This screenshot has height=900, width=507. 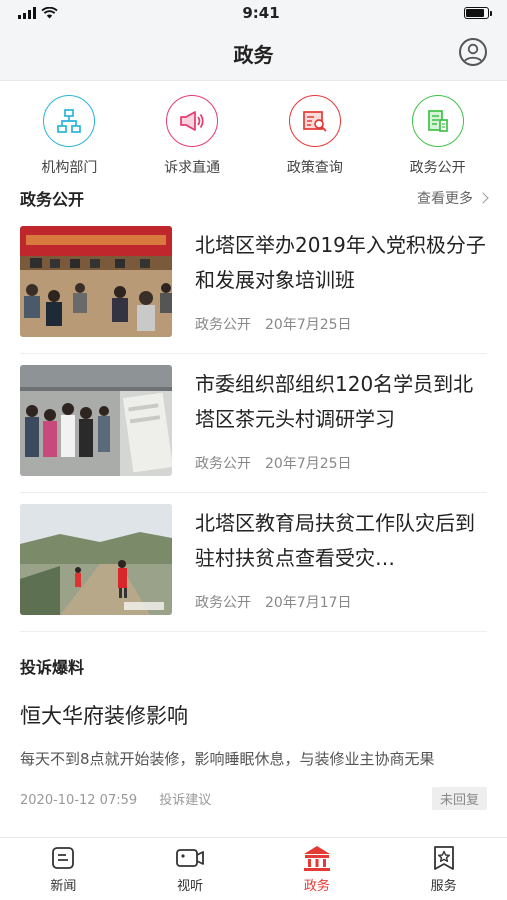 I want to click on tab-news: 新闻, so click(x=63, y=869).